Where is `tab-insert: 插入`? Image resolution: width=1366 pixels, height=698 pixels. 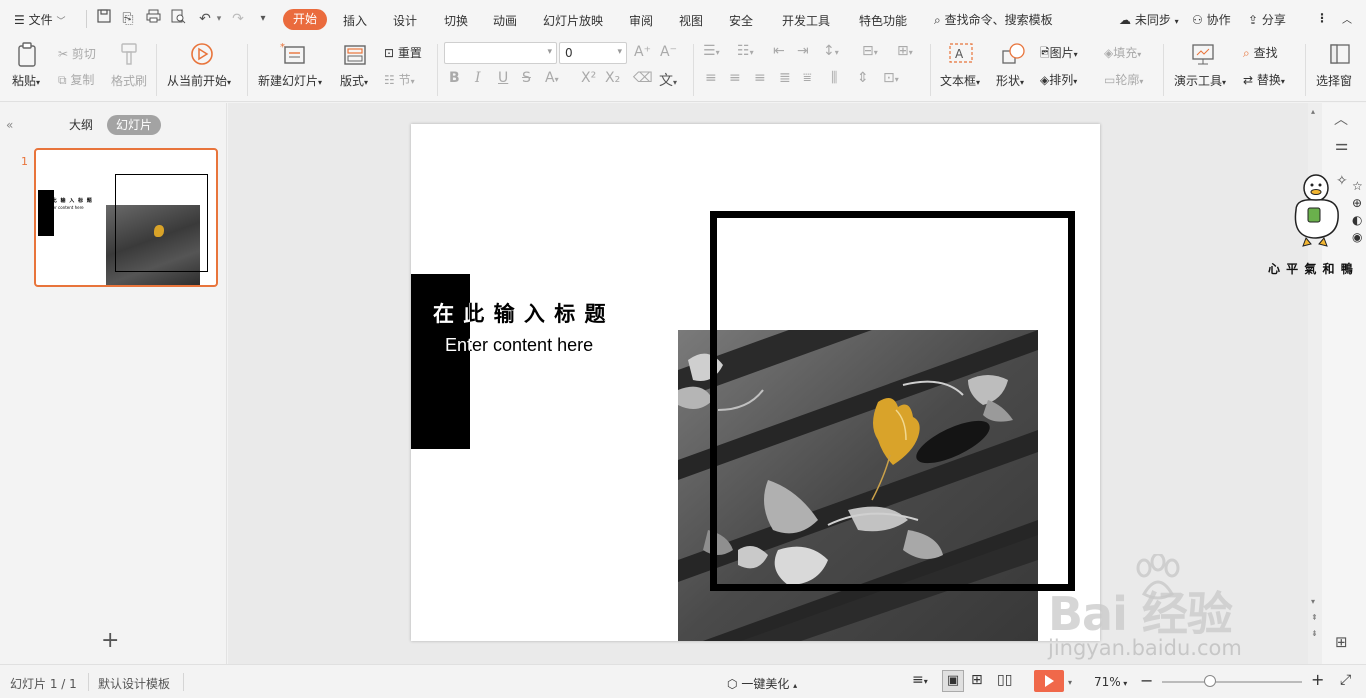
tab-insert: 插入 is located at coordinates (355, 20).